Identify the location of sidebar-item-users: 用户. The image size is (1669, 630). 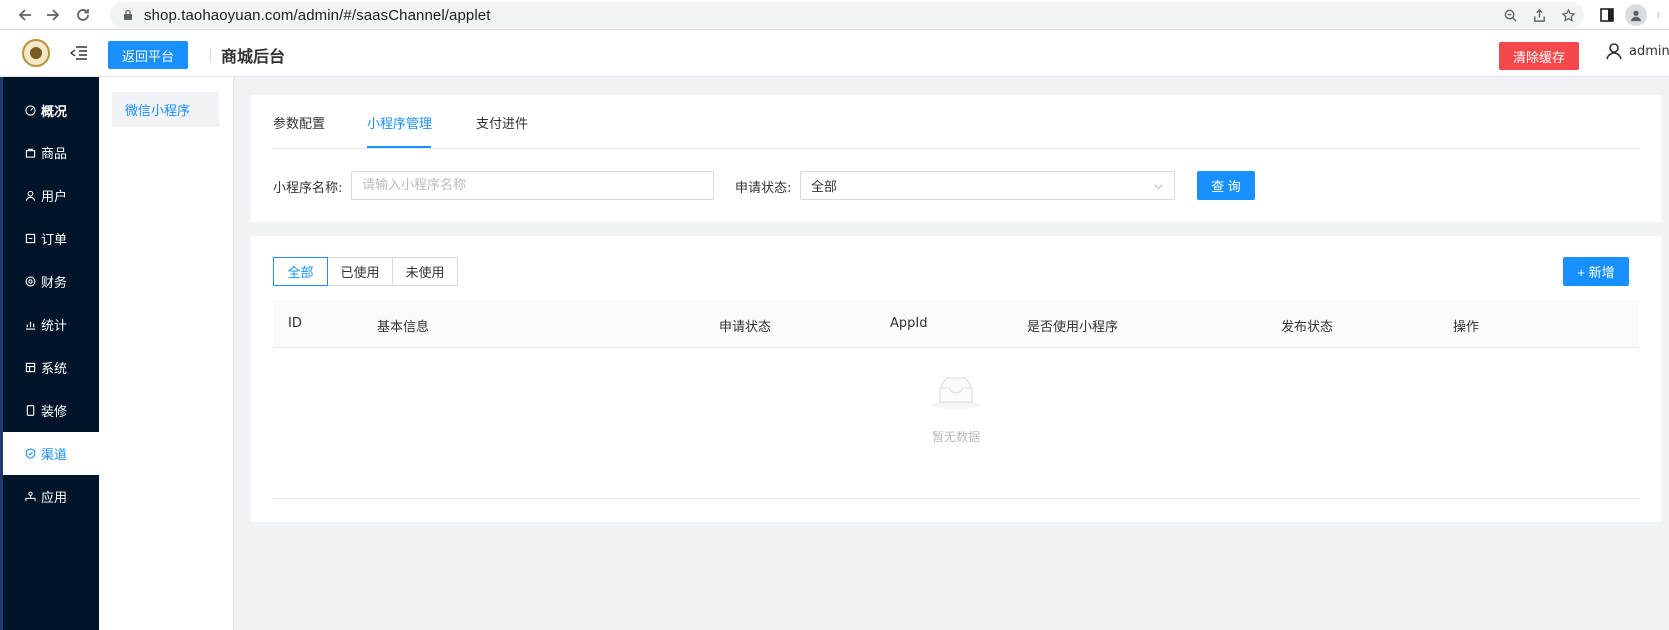
(51, 195).